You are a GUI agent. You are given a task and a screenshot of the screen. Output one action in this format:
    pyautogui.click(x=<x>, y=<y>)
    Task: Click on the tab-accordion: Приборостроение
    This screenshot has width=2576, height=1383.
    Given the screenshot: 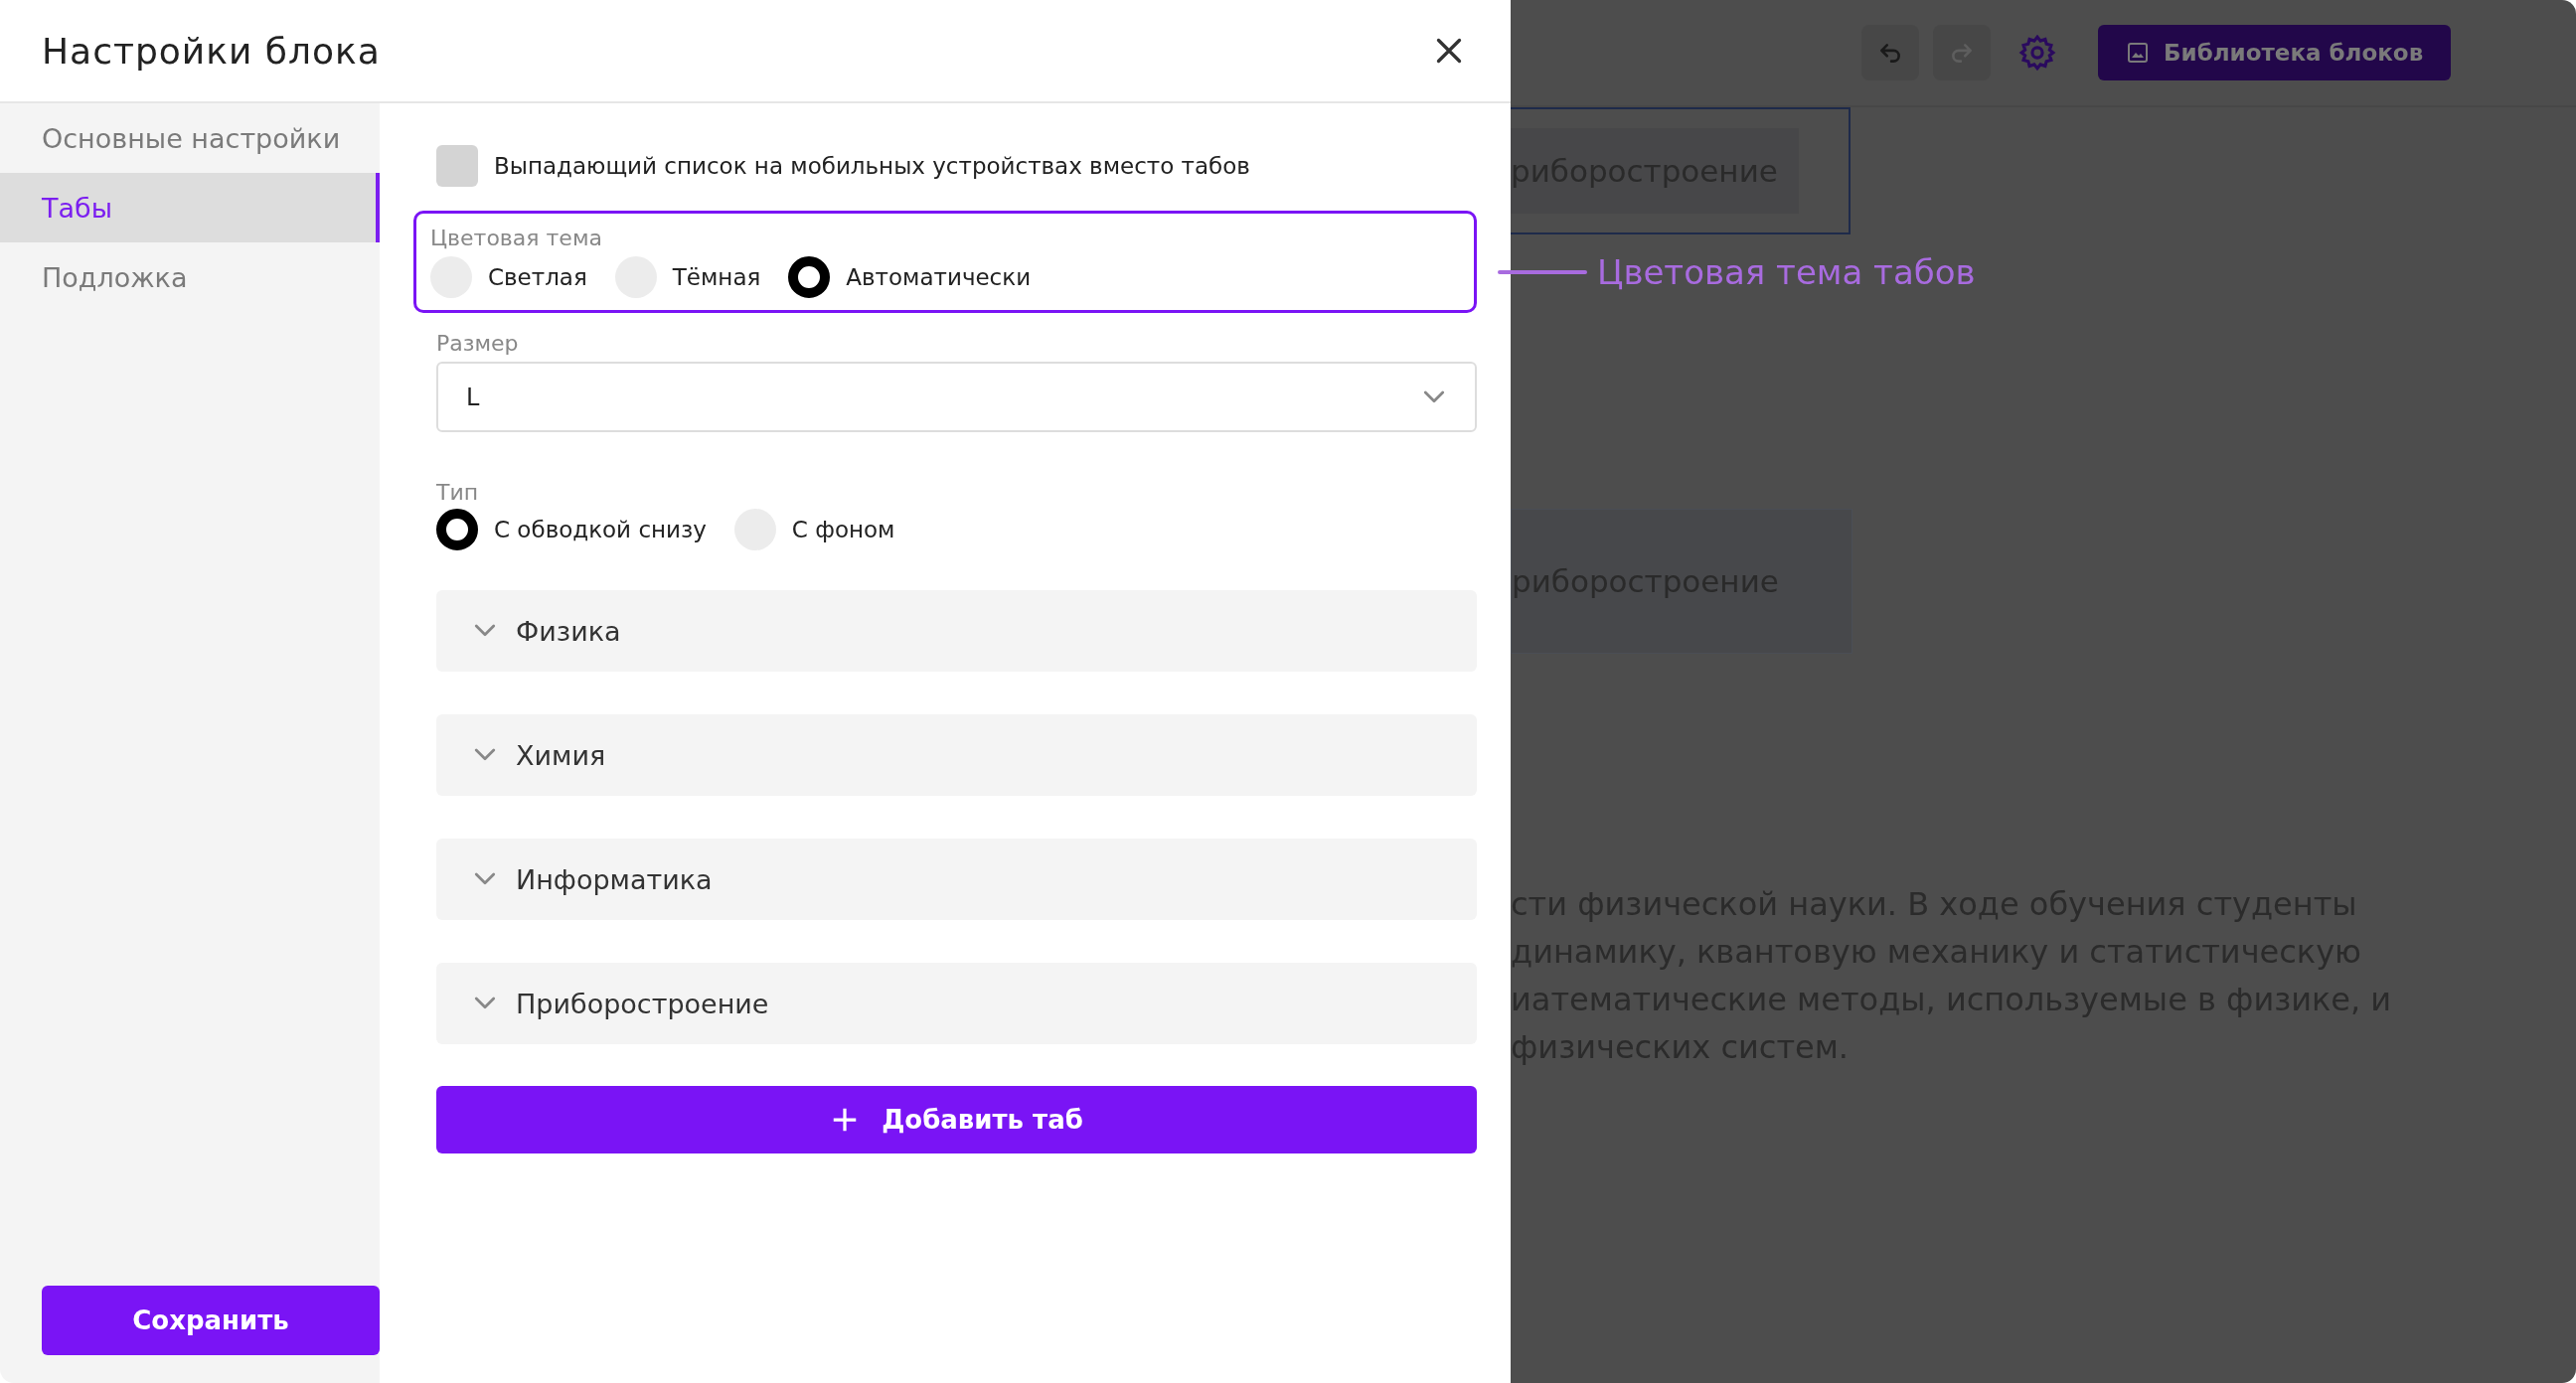 What is the action you would take?
    pyautogui.click(x=956, y=1004)
    